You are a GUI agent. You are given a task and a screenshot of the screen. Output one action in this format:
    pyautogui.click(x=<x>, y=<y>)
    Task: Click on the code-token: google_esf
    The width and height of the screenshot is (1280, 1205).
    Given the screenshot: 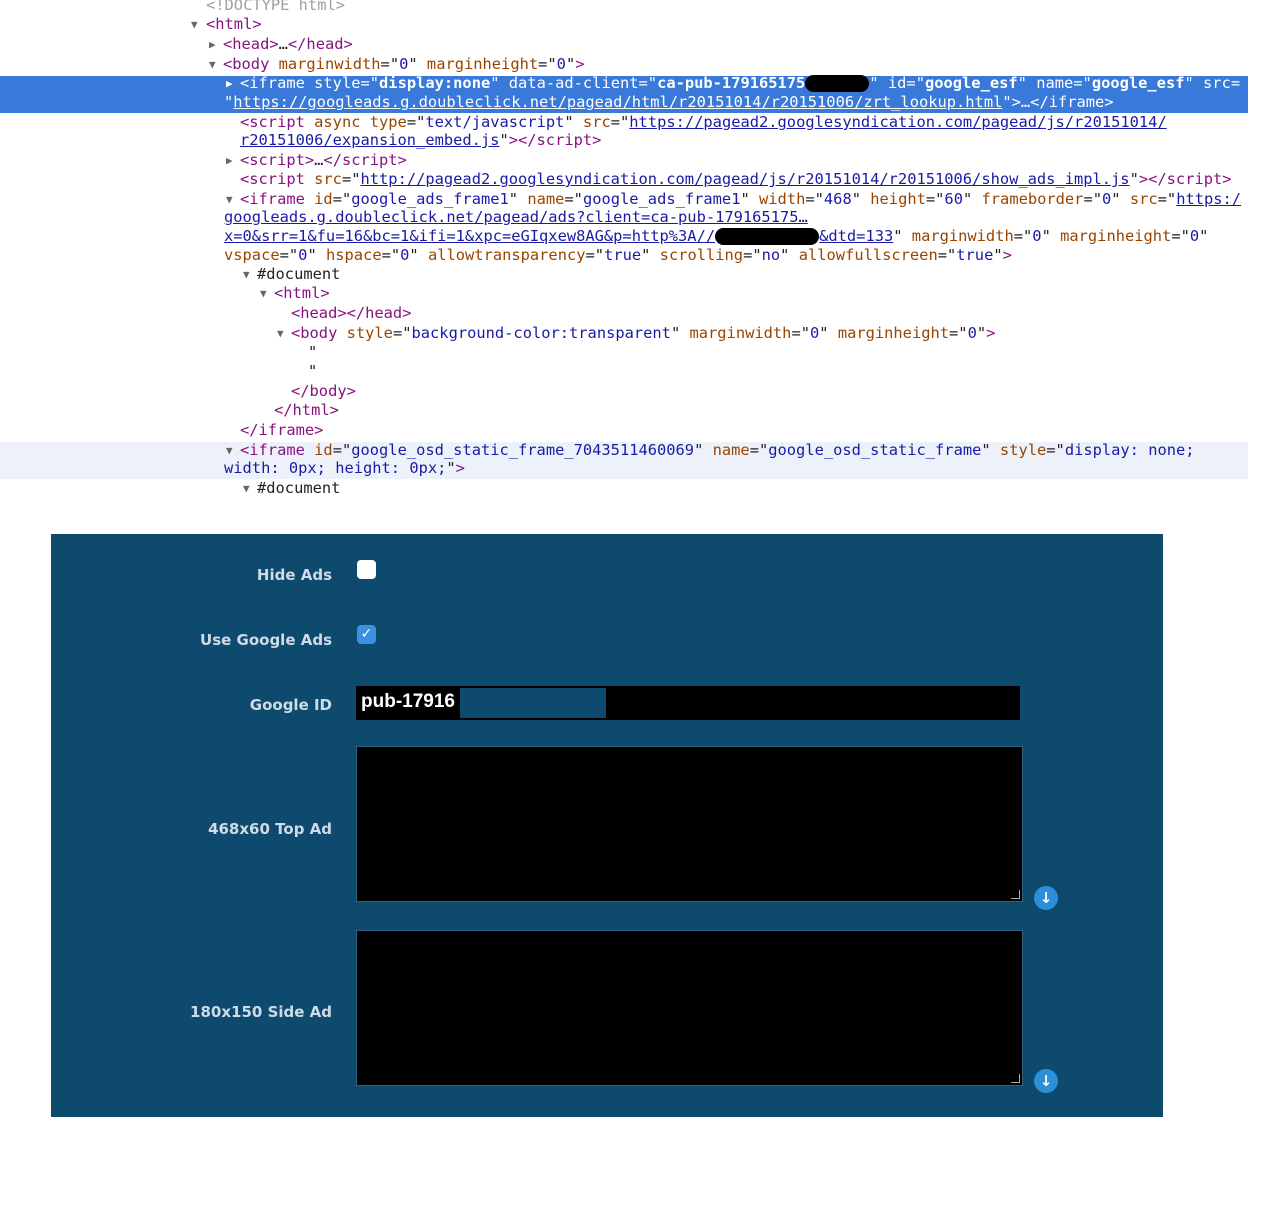 What is the action you would take?
    pyautogui.click(x=1138, y=83)
    